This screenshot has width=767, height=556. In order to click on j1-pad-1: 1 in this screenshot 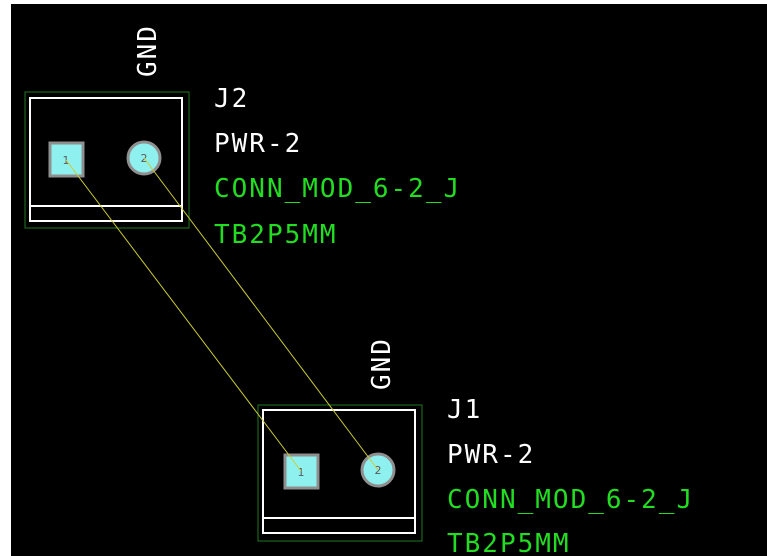, I will do `click(301, 471)`.